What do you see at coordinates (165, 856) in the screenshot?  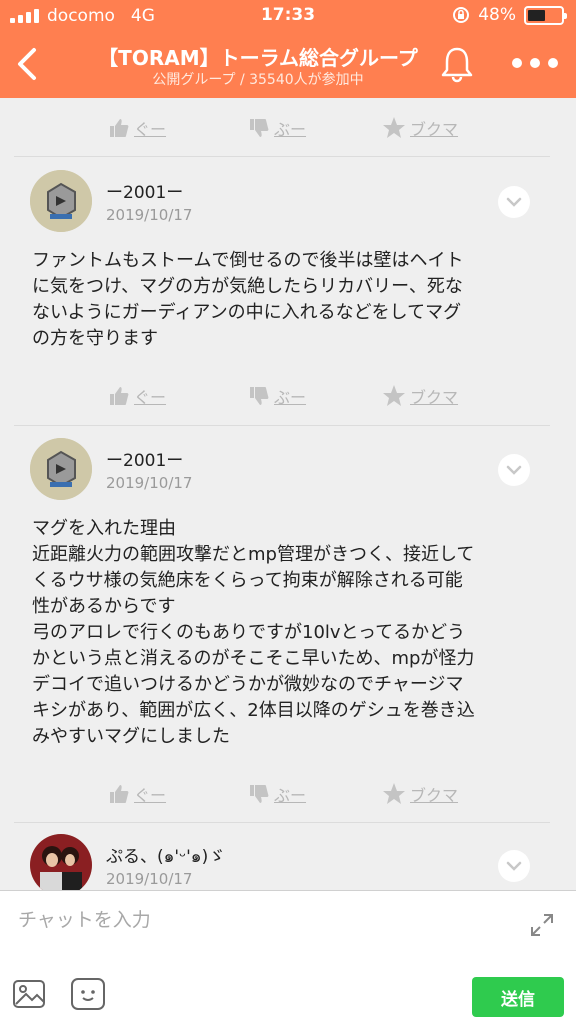 I see `post-username: ぷる、(๑'ᵕ'๑)ゞ` at bounding box center [165, 856].